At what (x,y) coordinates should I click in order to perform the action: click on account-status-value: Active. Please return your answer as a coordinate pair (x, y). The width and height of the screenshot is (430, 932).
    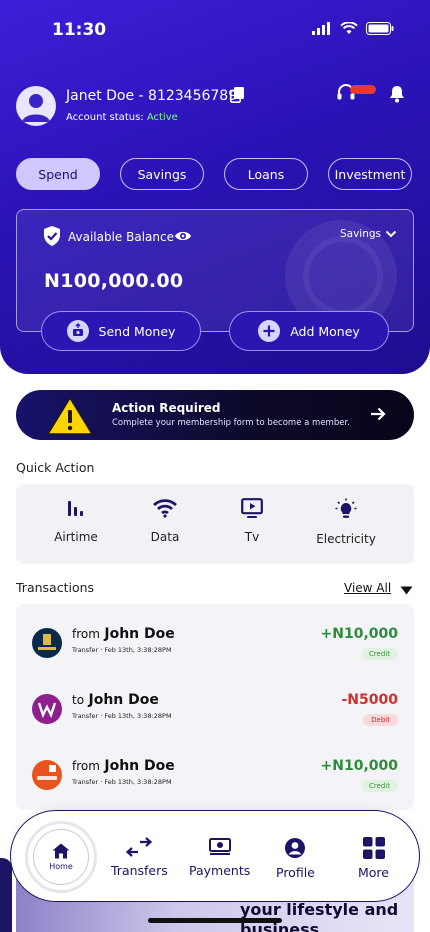
    Looking at the image, I should click on (162, 117).